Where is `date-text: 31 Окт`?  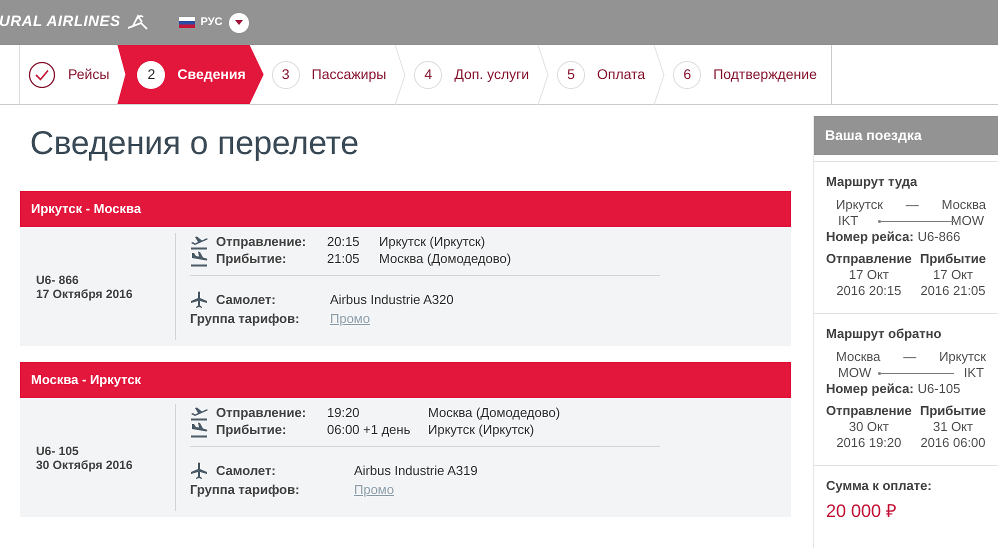
date-text: 31 Окт is located at coordinates (953, 427).